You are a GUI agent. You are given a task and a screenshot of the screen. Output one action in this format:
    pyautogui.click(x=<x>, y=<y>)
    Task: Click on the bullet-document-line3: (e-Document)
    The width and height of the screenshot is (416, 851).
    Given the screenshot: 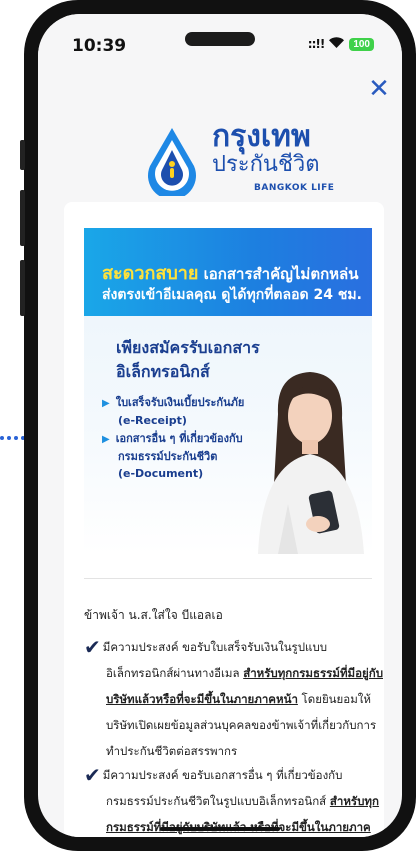 What is the action you would take?
    pyautogui.click(x=161, y=473)
    